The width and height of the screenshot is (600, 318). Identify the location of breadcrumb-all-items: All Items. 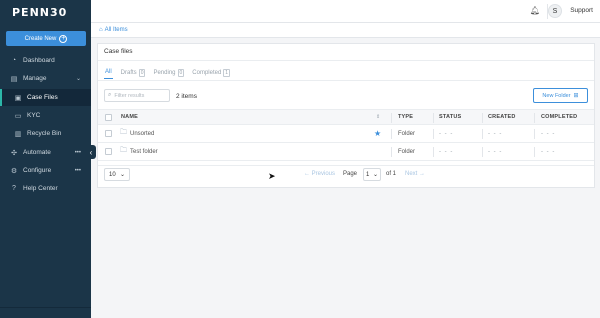
(116, 30).